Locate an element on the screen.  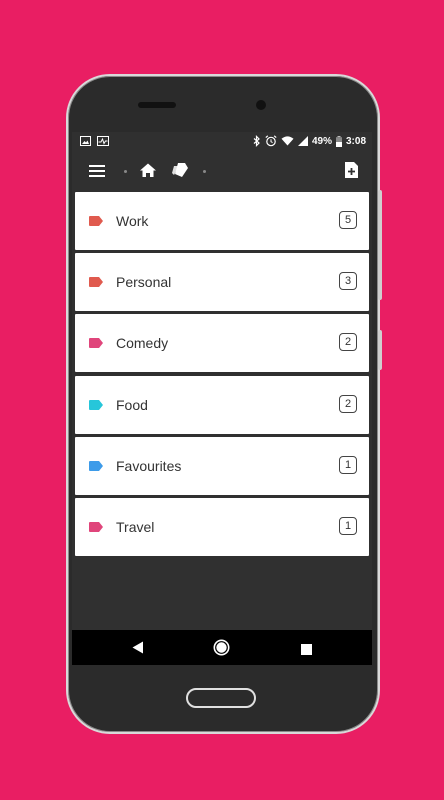
system-nav-bar is located at coordinates (222, 647).